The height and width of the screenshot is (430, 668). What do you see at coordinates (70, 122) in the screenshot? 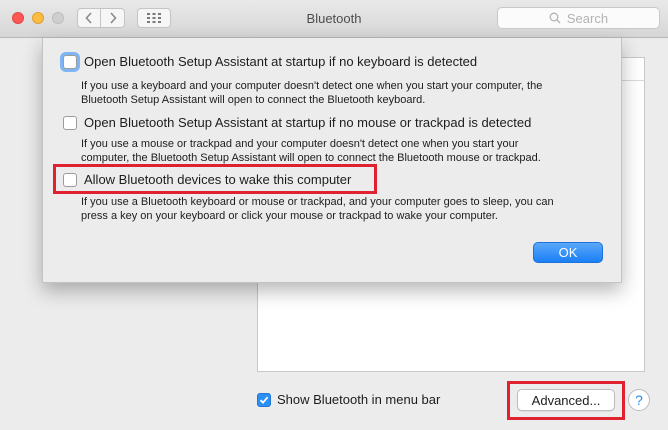
I see `mouse-assistant-checkbox` at bounding box center [70, 122].